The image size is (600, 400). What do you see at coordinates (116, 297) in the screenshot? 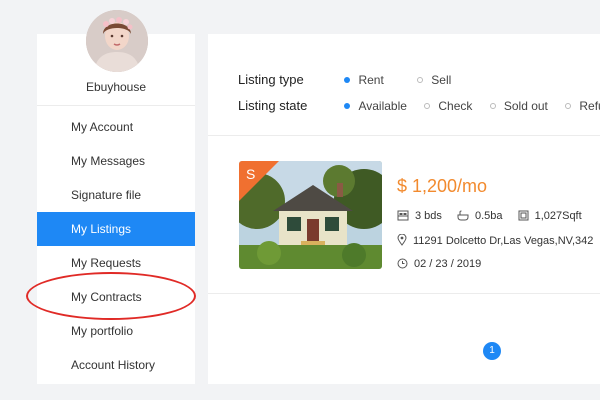
I see `sidebar-item-my-contracts: My Contracts` at bounding box center [116, 297].